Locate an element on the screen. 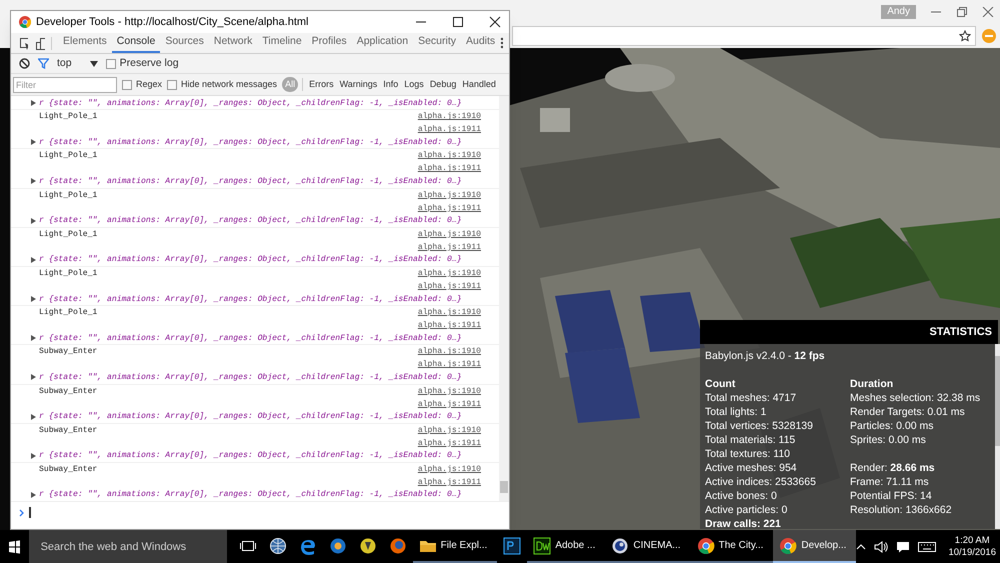 This screenshot has height=563, width=1000. close-icon is located at coordinates (495, 22).